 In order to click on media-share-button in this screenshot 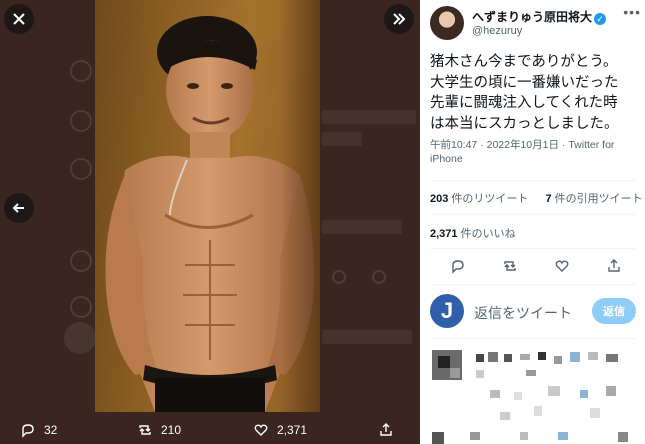, I will do `click(386, 430)`.